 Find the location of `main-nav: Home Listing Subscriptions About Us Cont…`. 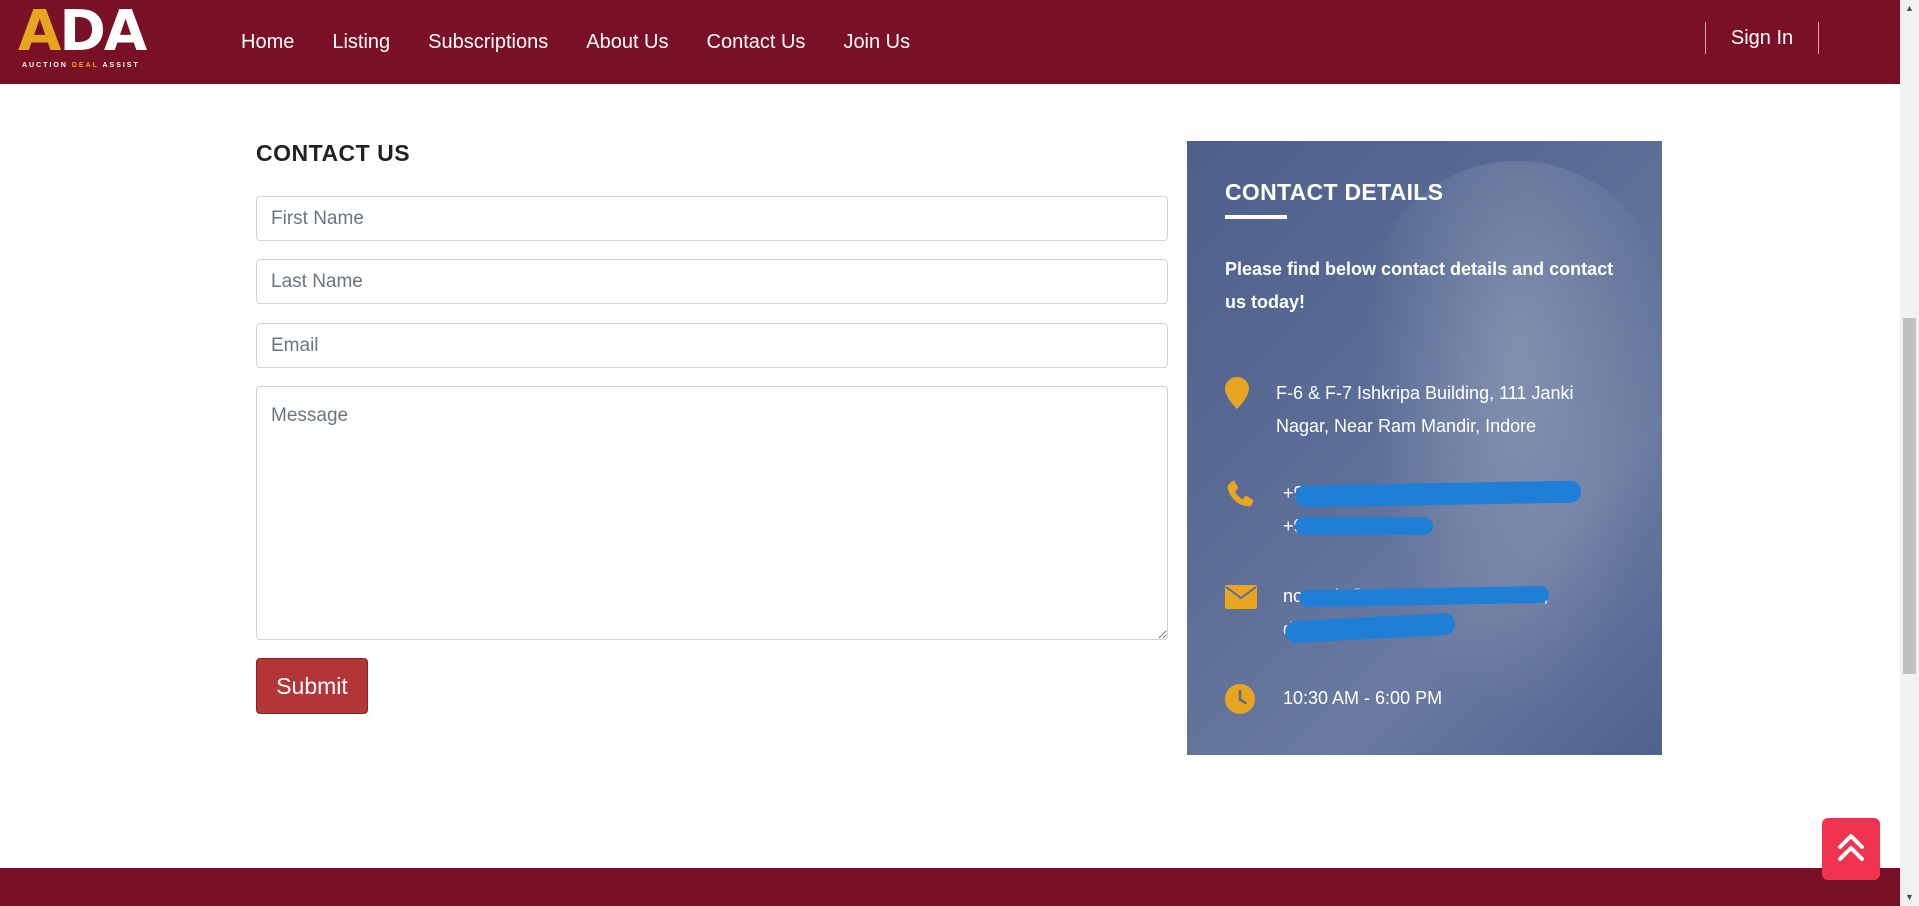

main-nav: Home Listing Subscriptions About Us Cont… is located at coordinates (575, 42).